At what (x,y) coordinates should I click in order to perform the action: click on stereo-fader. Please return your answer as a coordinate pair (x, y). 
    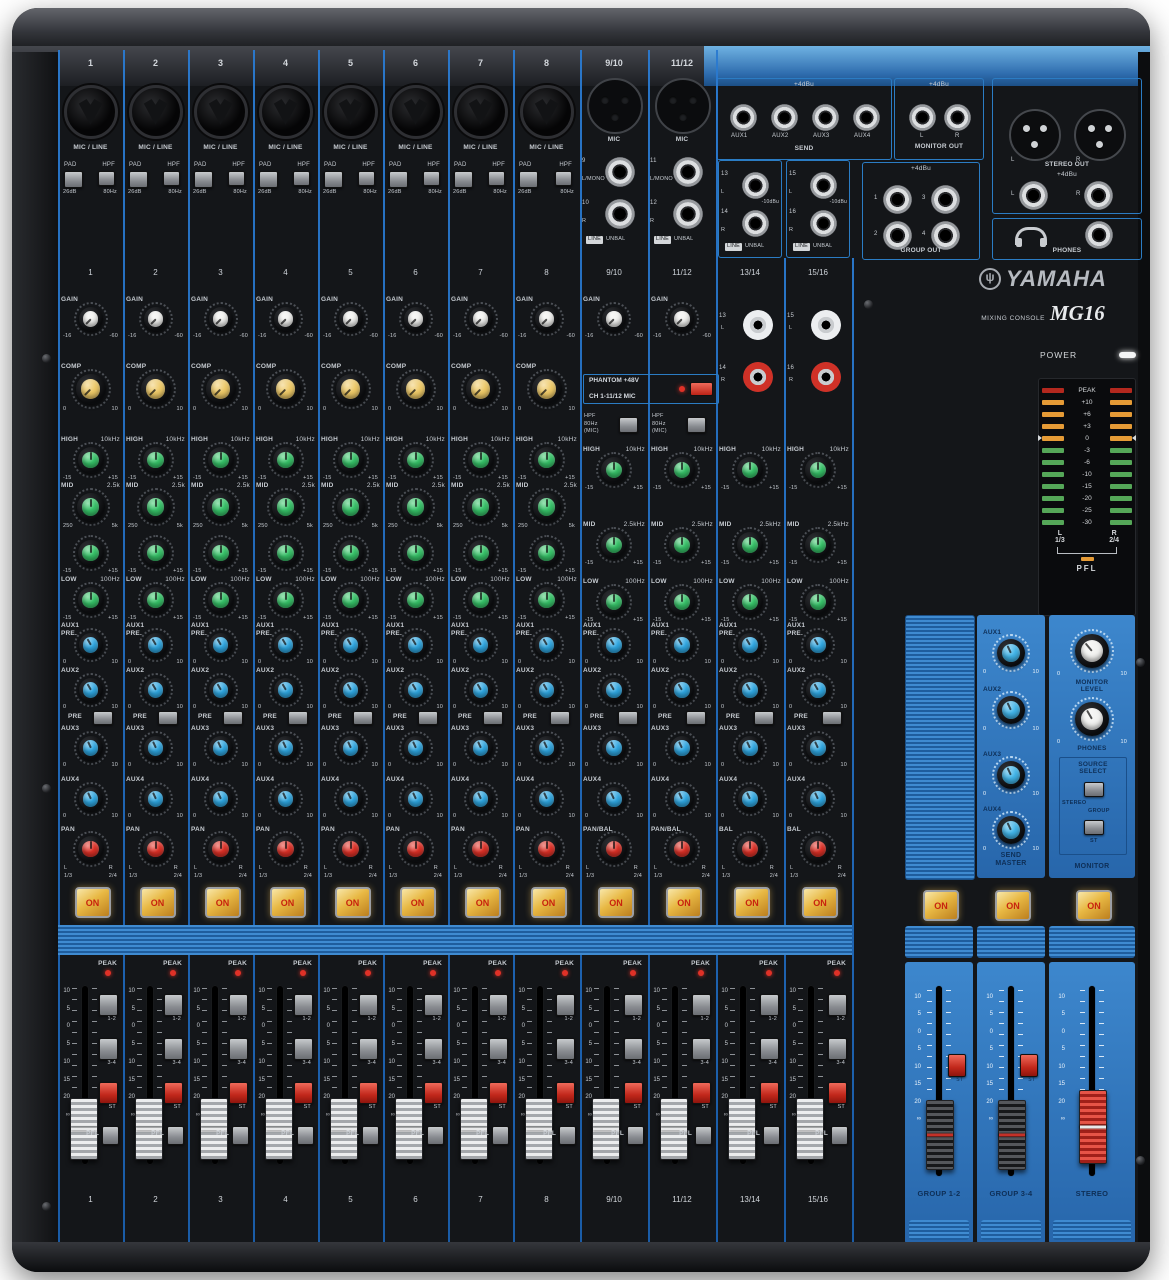
    Looking at the image, I should click on (1093, 1127).